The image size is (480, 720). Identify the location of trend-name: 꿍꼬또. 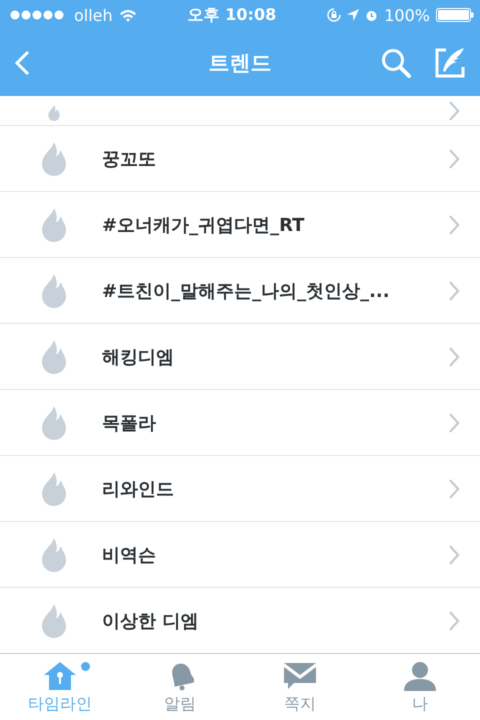
(129, 159).